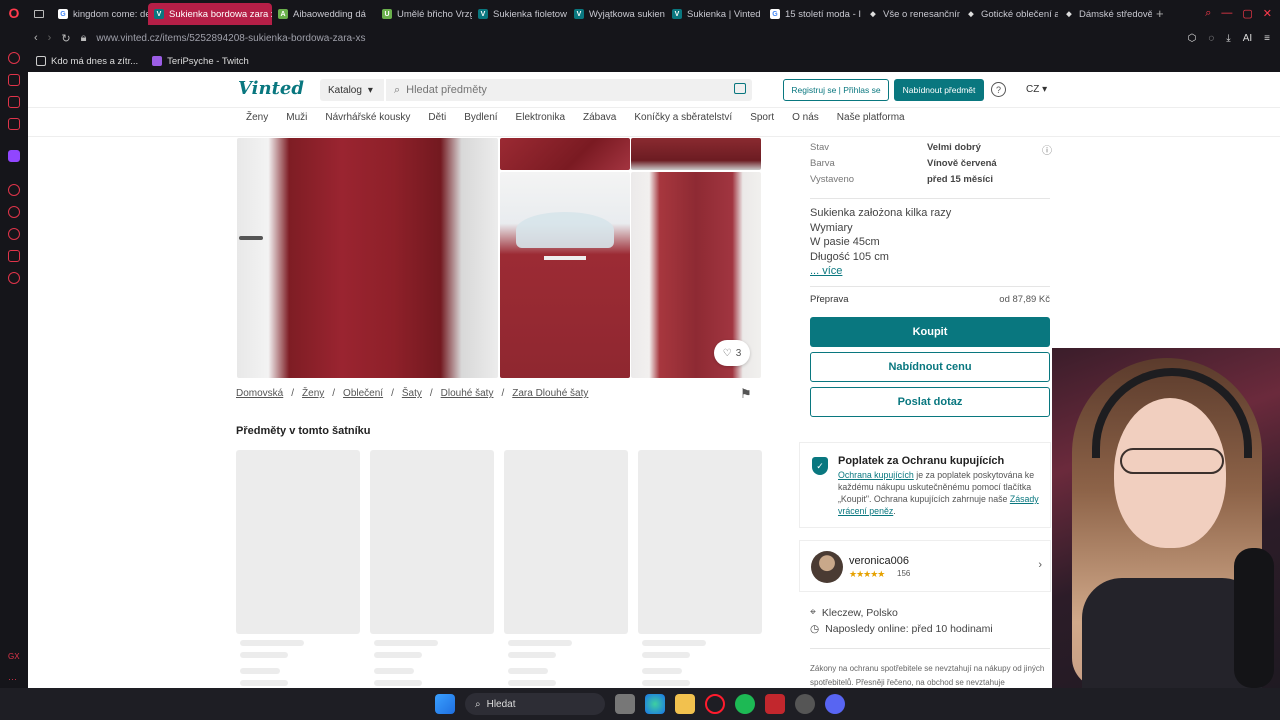 The image size is (1280, 720). I want to click on category-item: Sport, so click(762, 117).